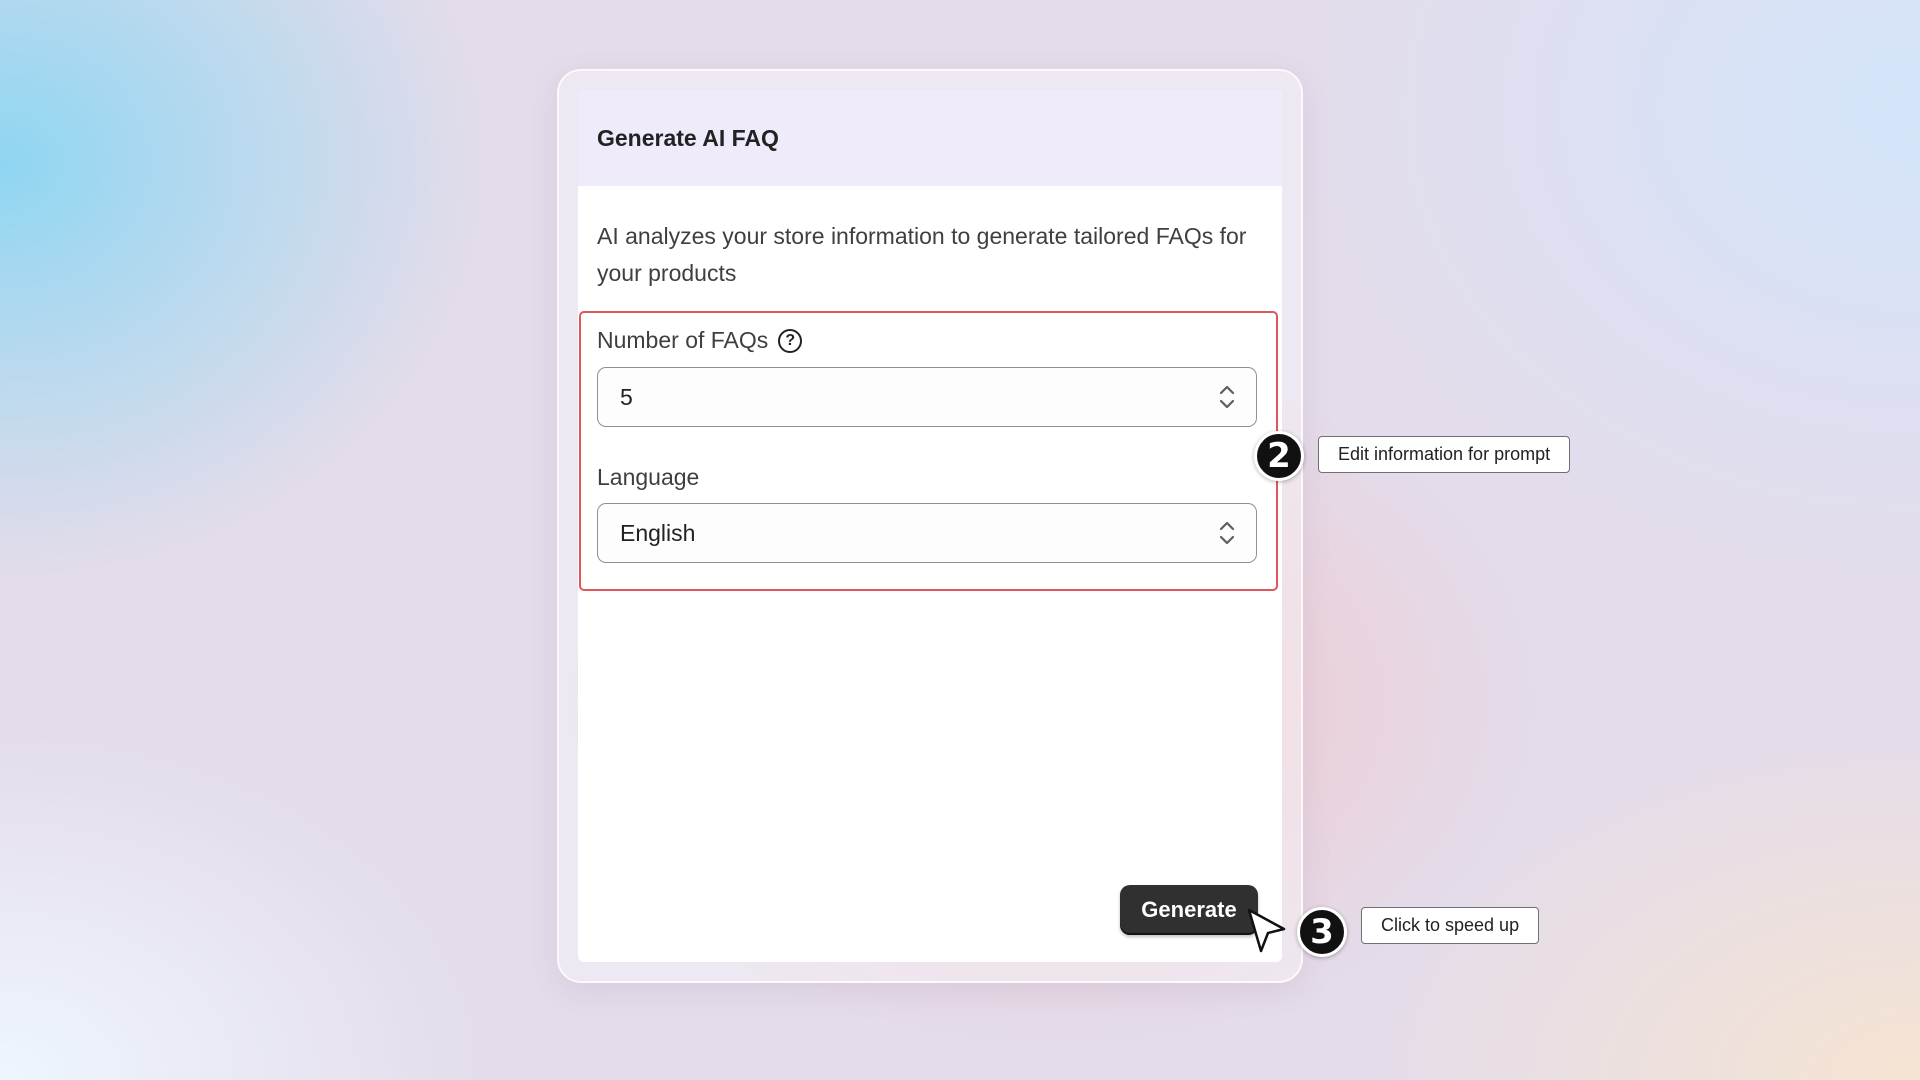 This screenshot has width=1920, height=1080. Describe the element at coordinates (1322, 932) in the screenshot. I see `step-3-badge: 3` at that location.